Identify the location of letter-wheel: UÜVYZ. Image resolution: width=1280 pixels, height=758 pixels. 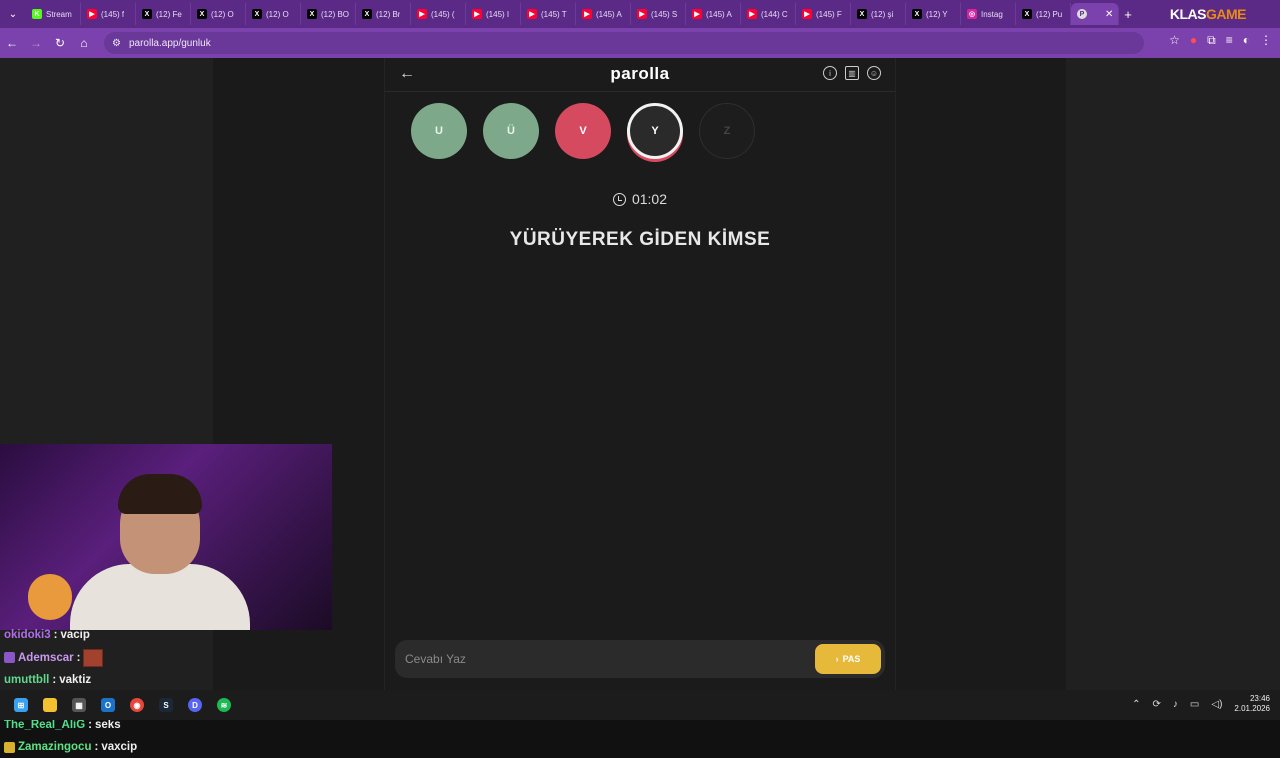
(583, 131).